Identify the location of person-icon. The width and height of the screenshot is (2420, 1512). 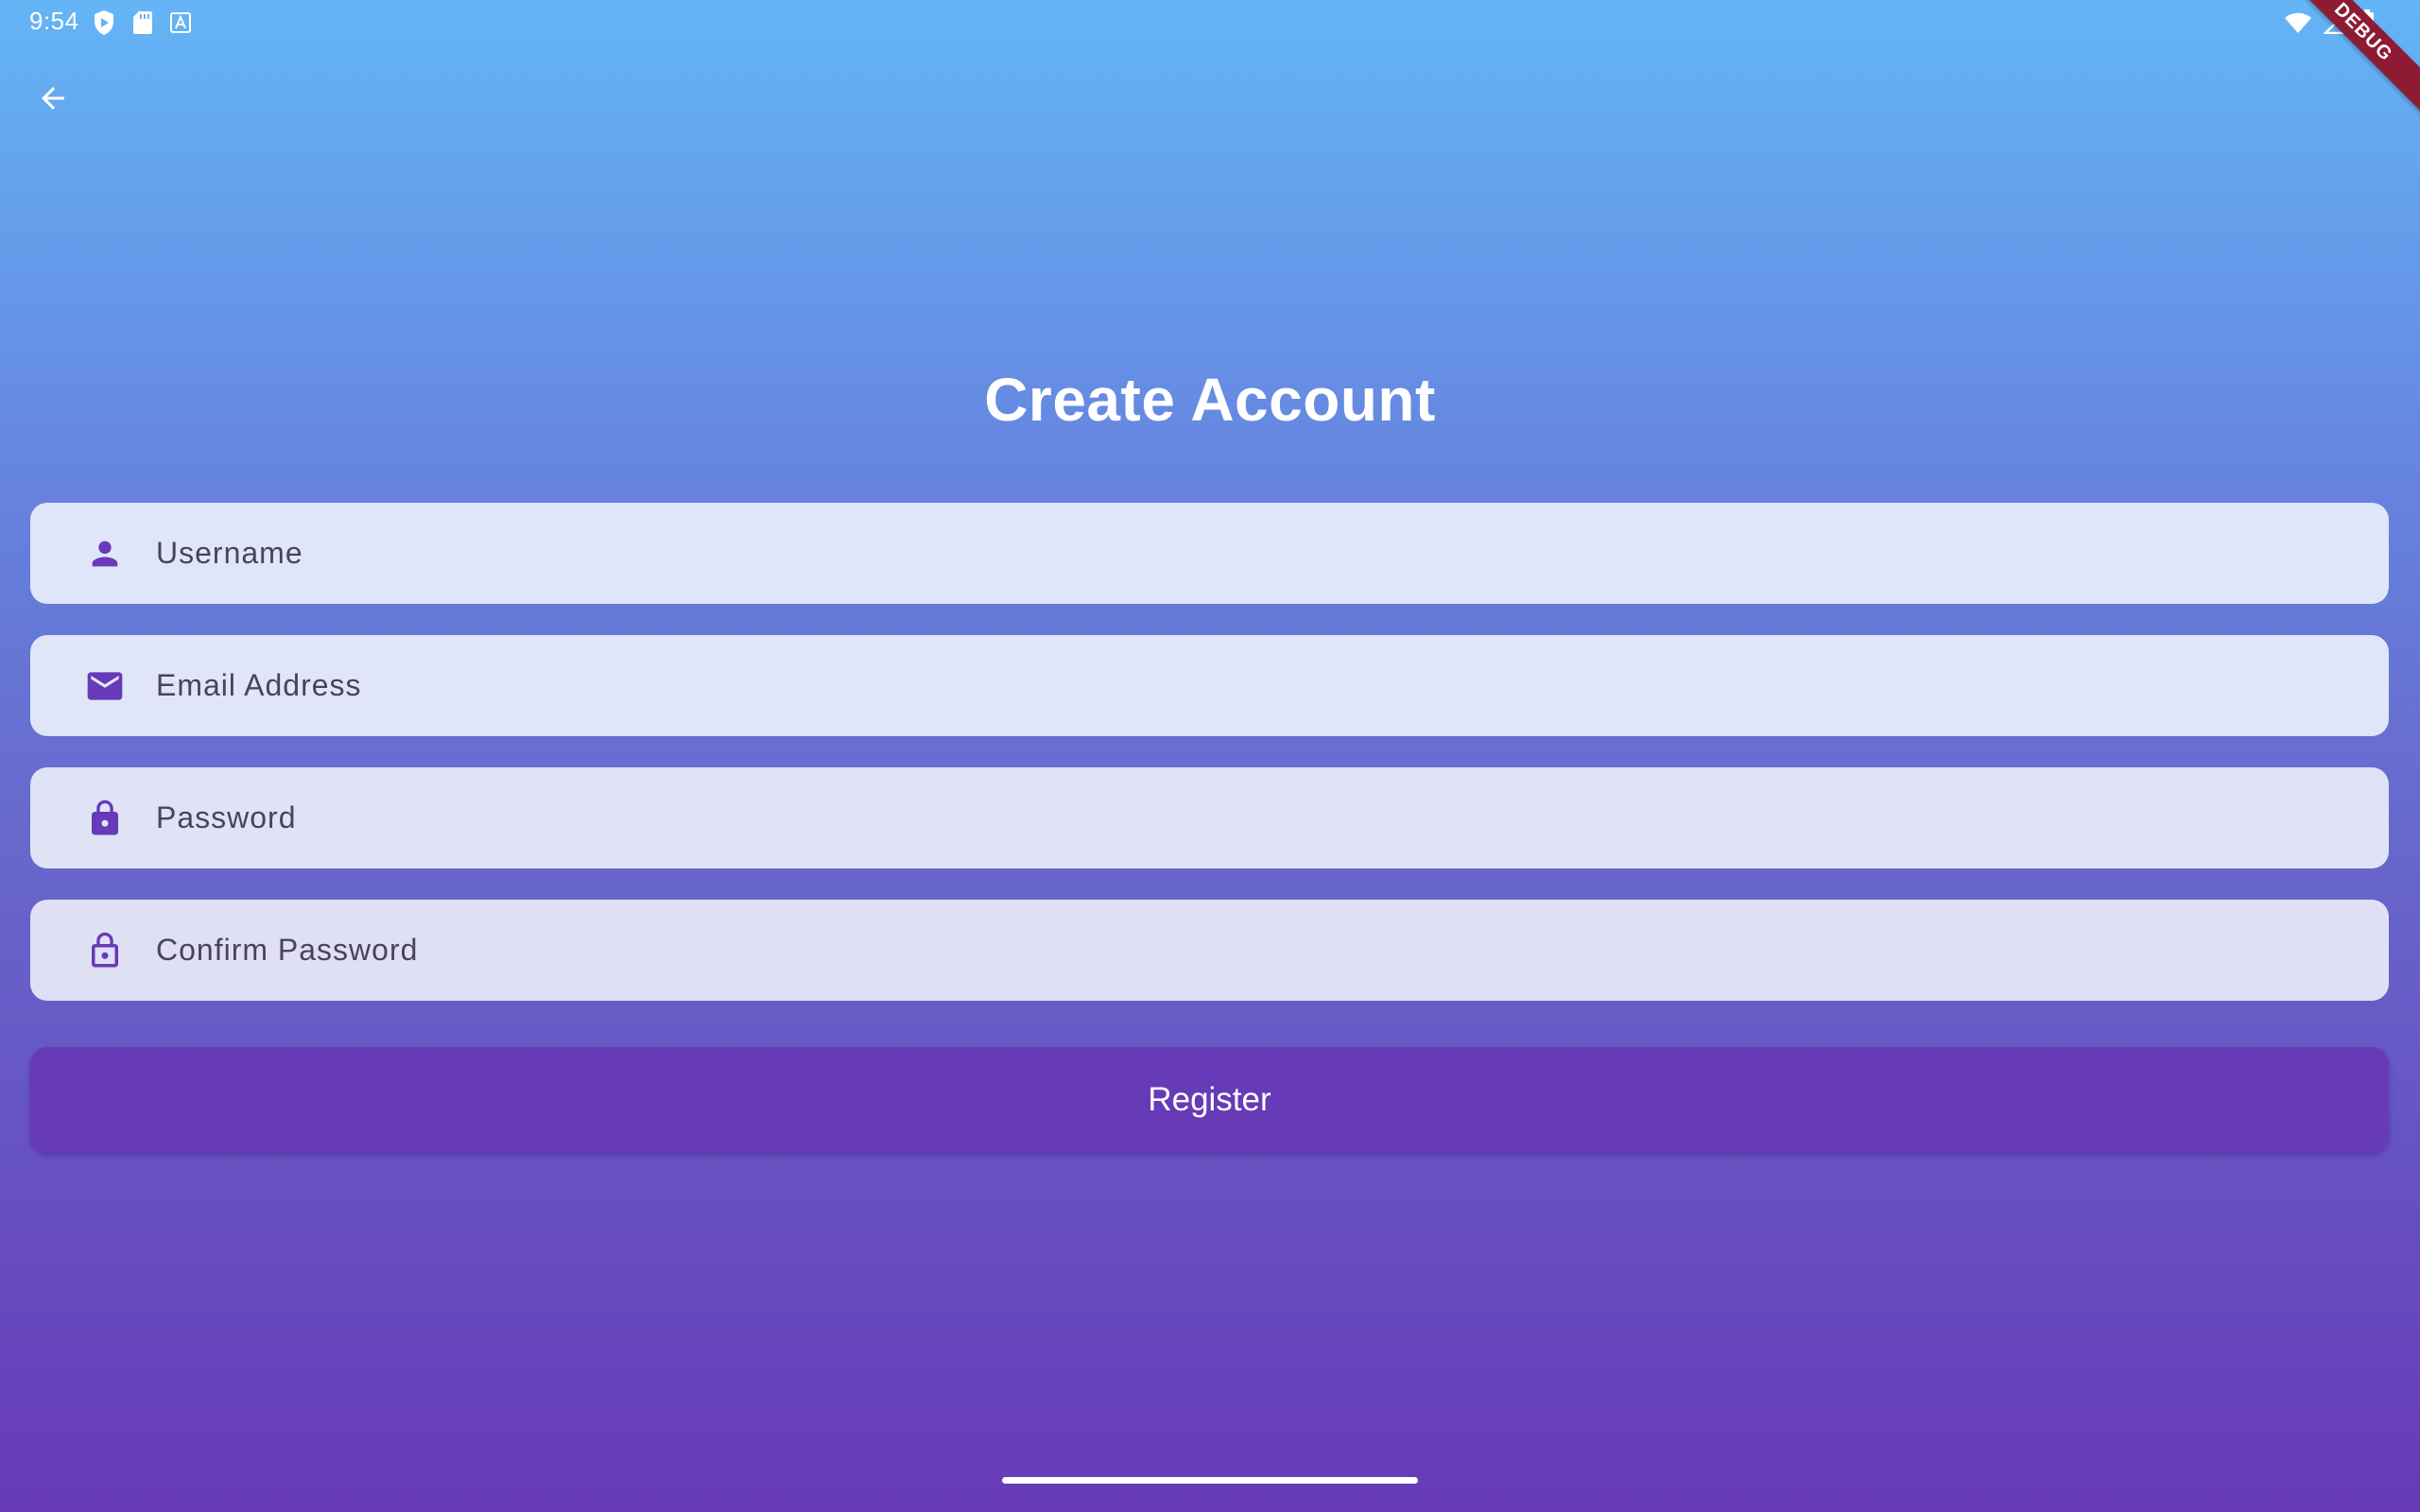
(105, 553).